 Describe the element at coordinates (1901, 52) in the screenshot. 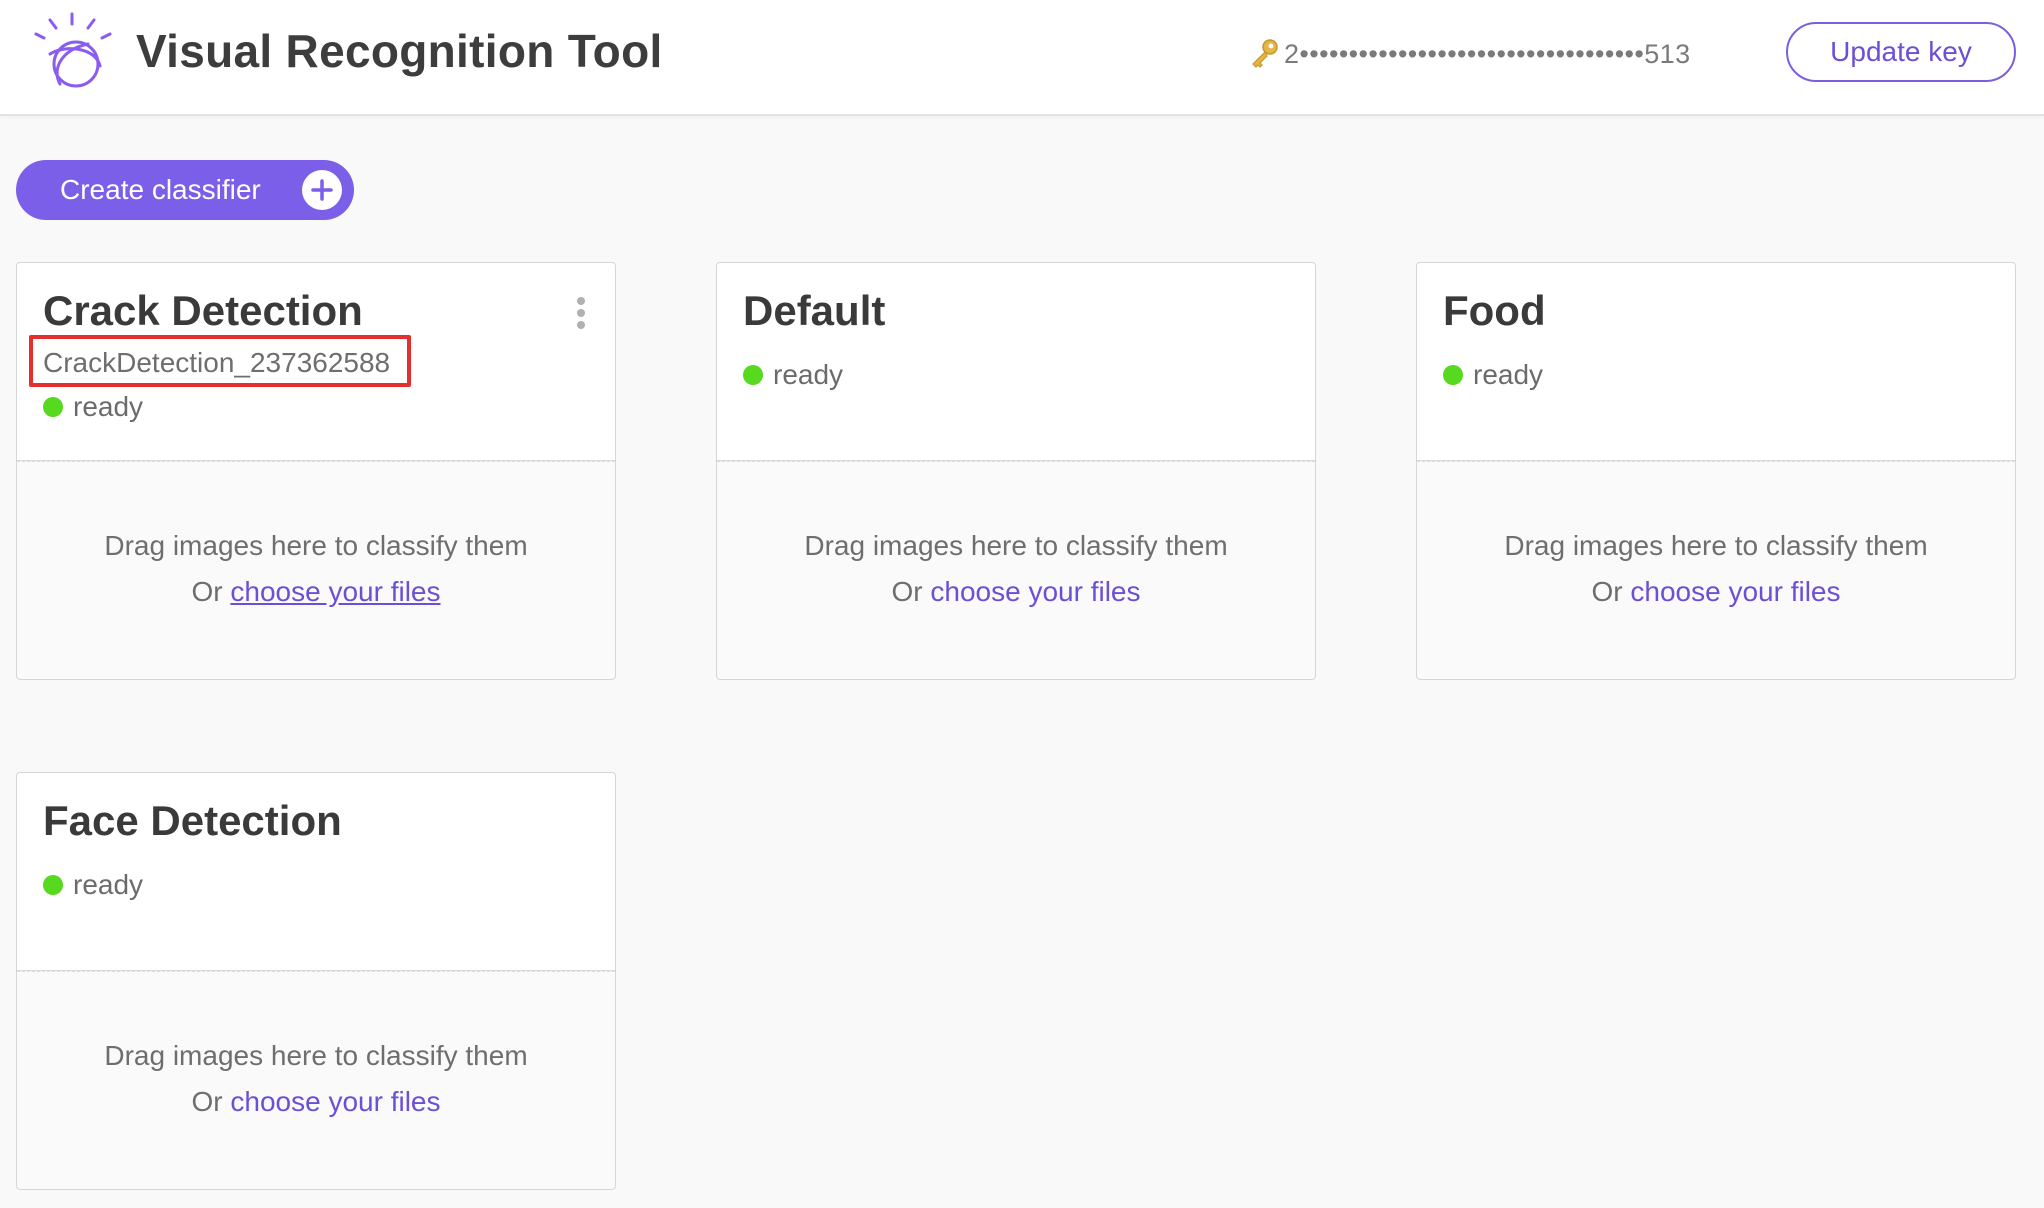

I see `update-key-button: Update key` at that location.